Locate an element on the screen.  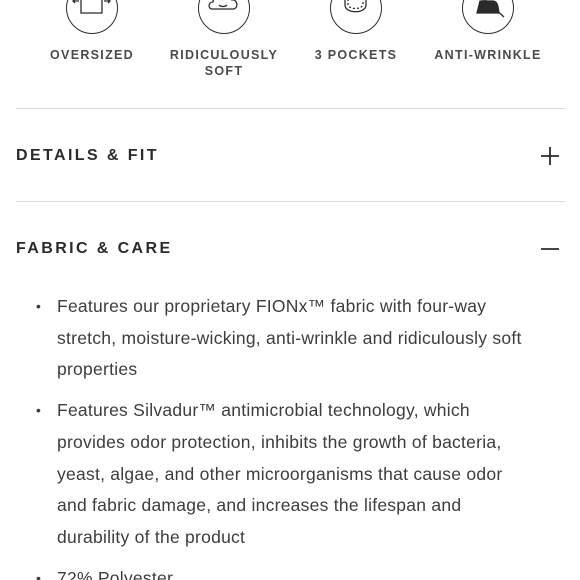
feature-label: 3 POCKETS is located at coordinates (356, 55).